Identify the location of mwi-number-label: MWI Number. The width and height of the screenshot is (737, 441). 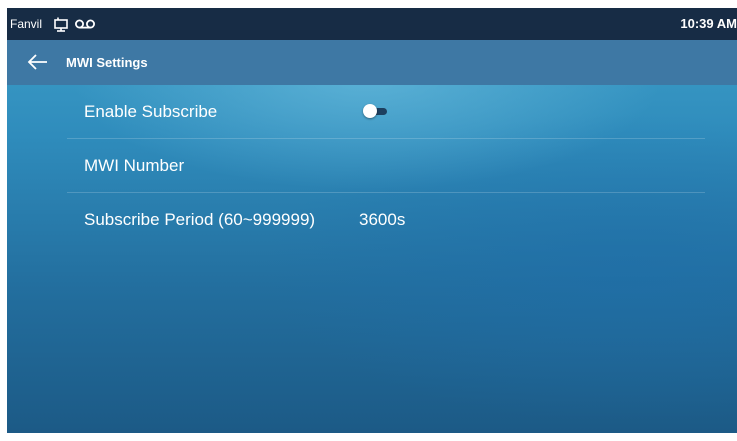
(134, 165).